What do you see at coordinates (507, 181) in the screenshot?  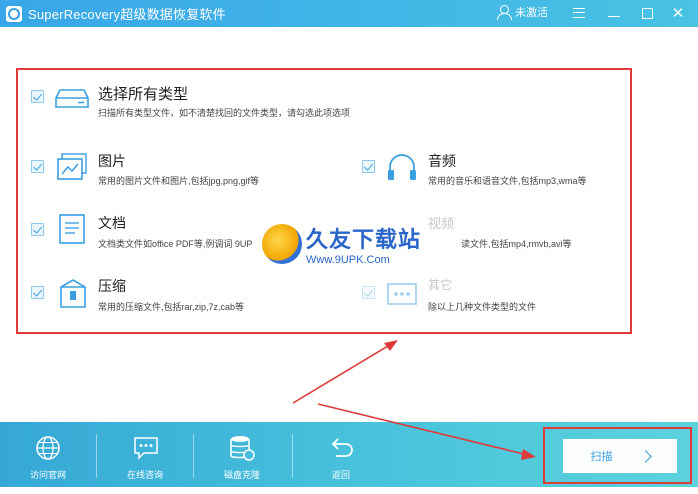 I see `audio-desc: 常用的音乐和语音文件,包括mp3,wma等` at bounding box center [507, 181].